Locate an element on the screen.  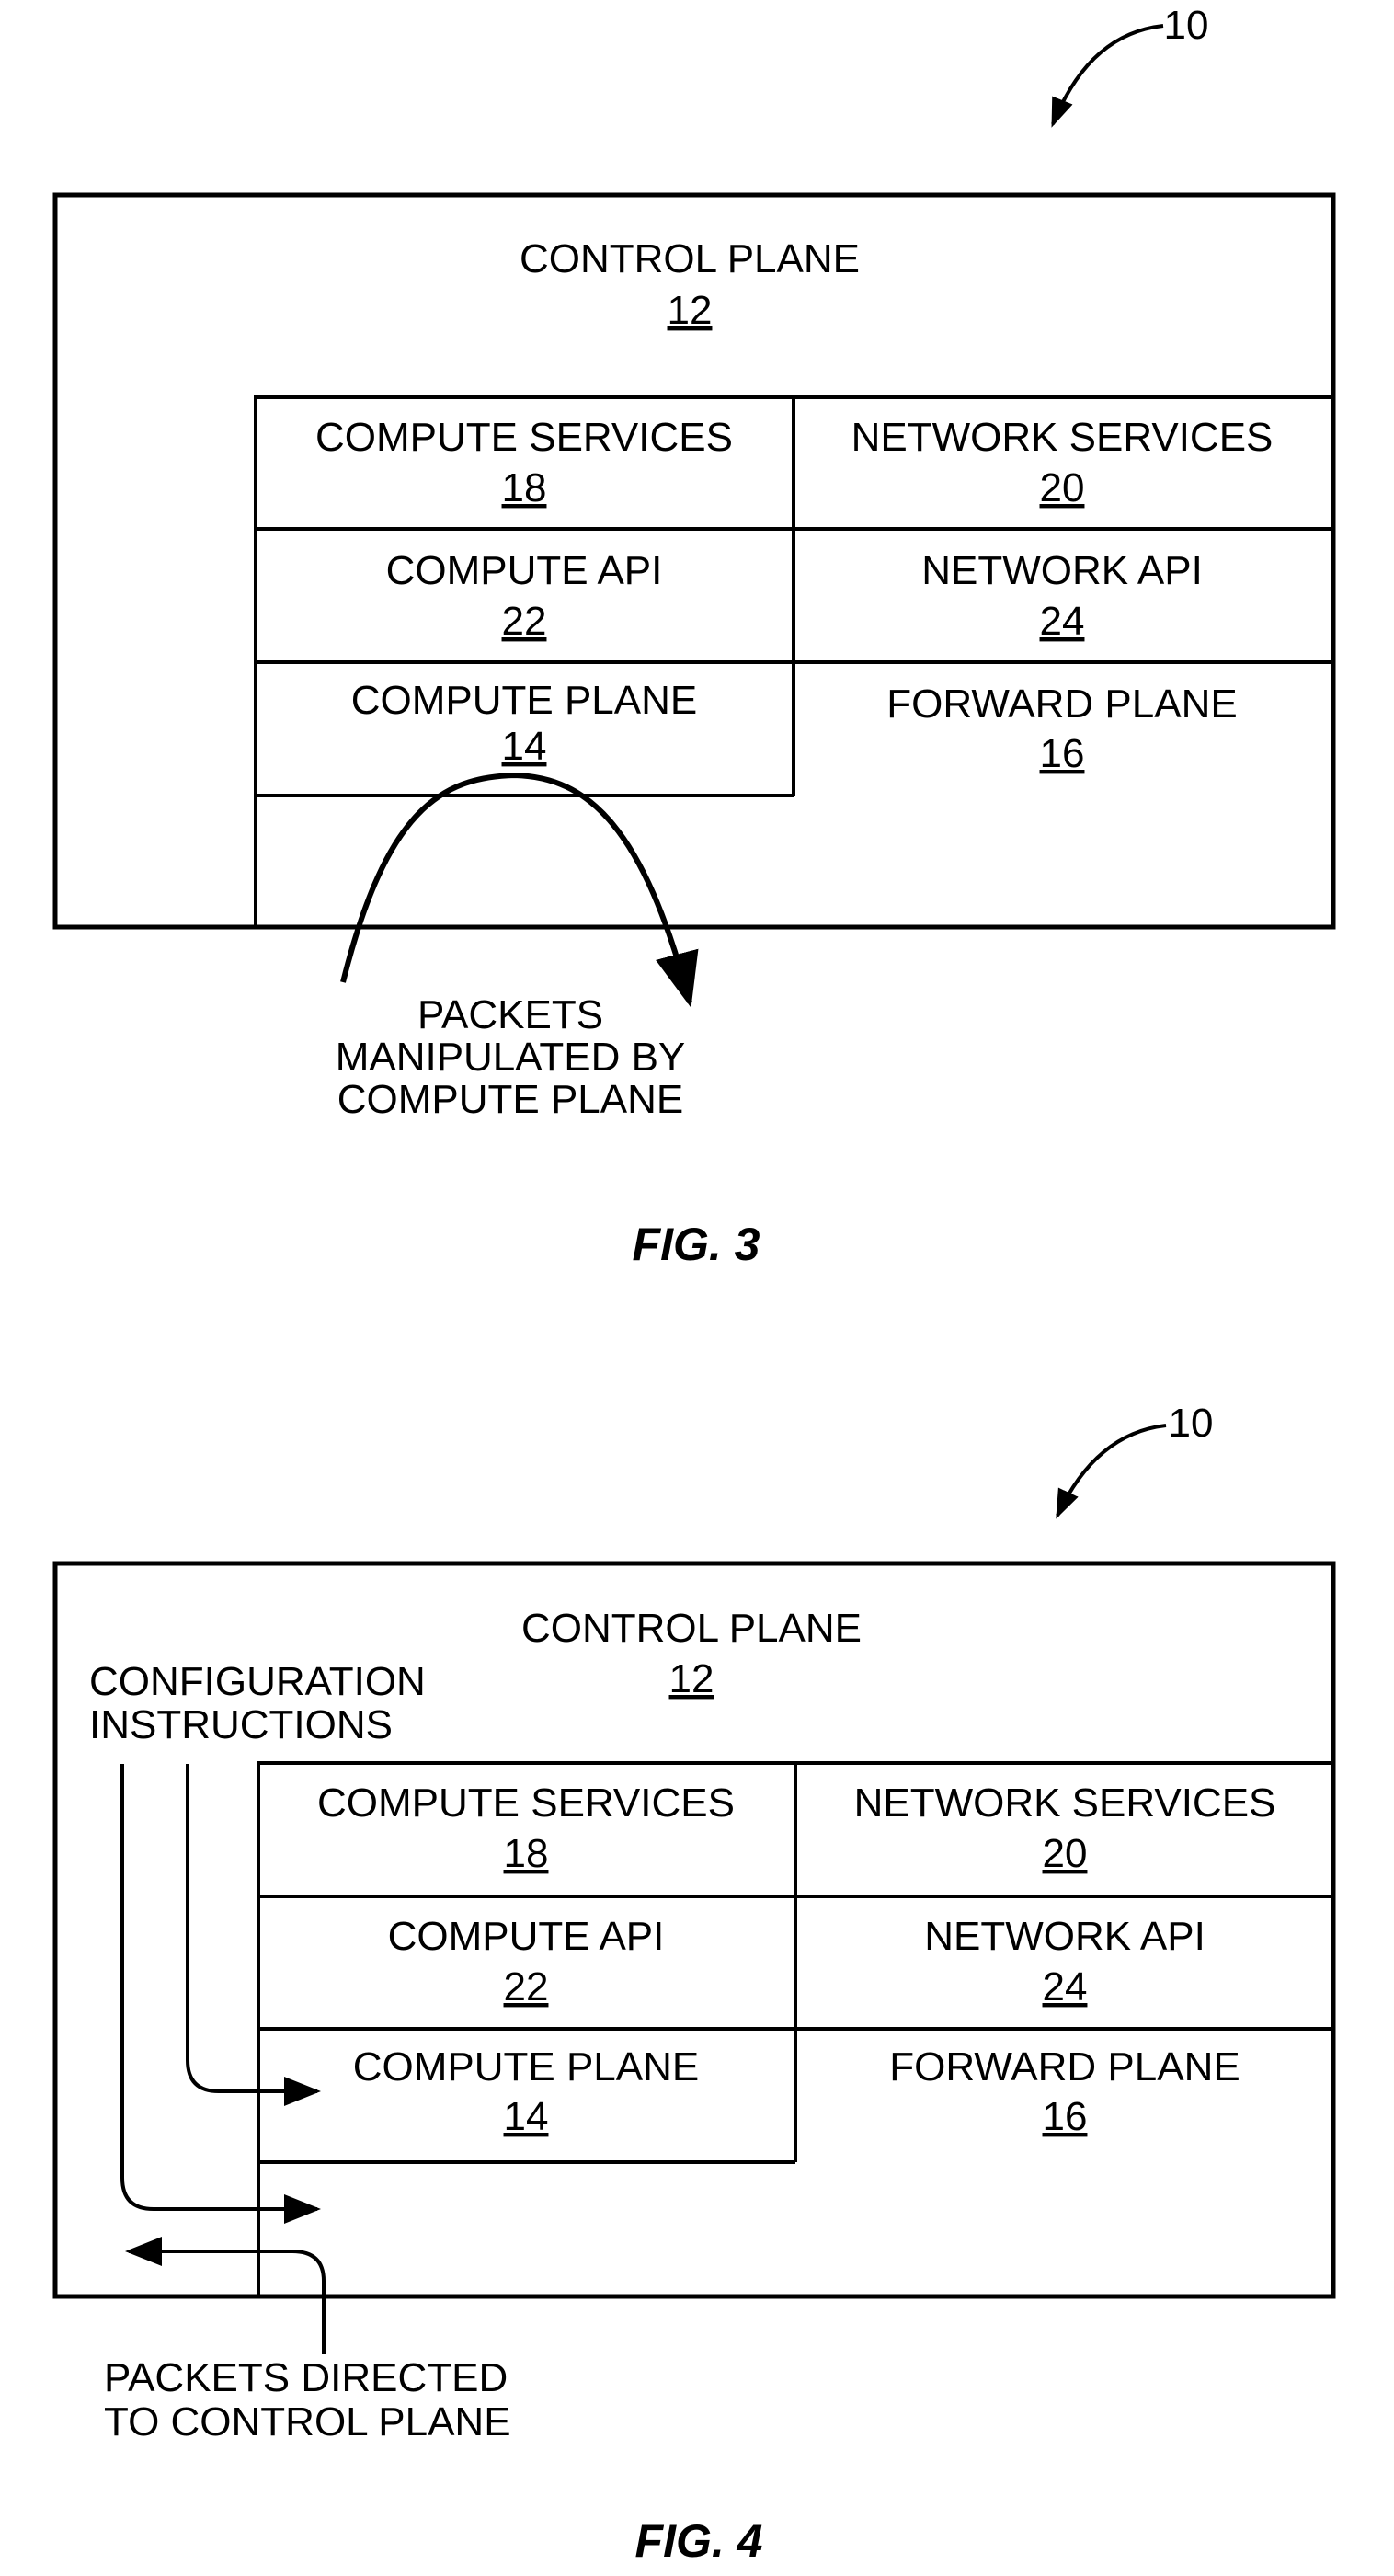
packets-manipulated-annotation: PACKETS MANIPULATED BY COMPUTE PLANE is located at coordinates (511, 1057).